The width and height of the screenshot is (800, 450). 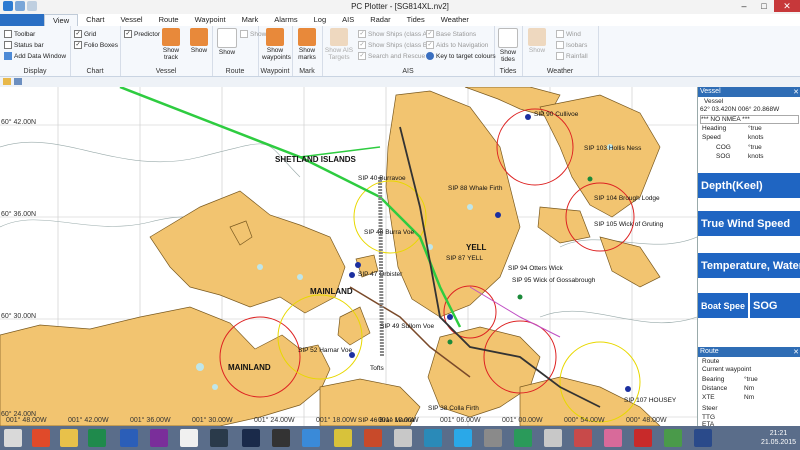 I want to click on start-icon, so click(x=13, y=438).